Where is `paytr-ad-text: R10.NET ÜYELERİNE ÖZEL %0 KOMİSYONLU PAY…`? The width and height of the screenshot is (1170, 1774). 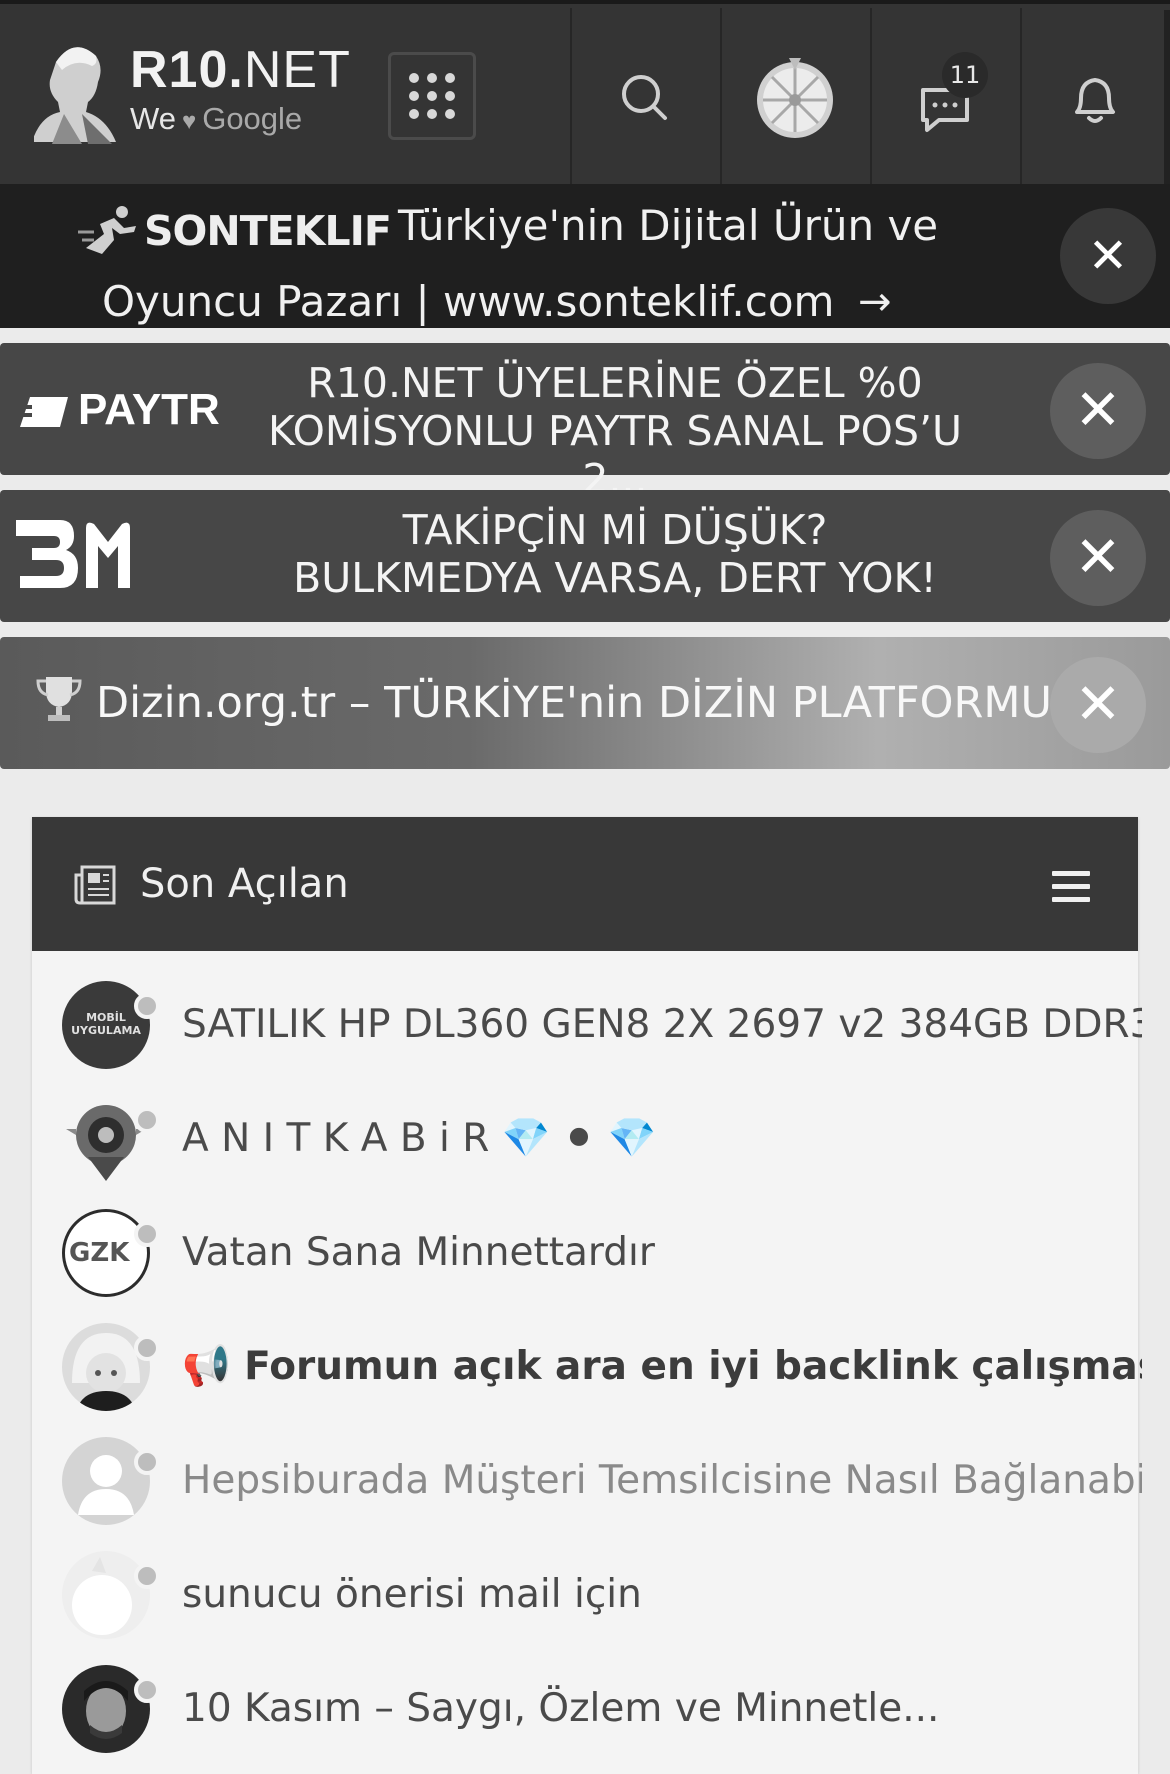 paytr-ad-text: R10.NET ÜYELERİNE ÖZEL %0 KOMİSYONLU PAY… is located at coordinates (615, 431).